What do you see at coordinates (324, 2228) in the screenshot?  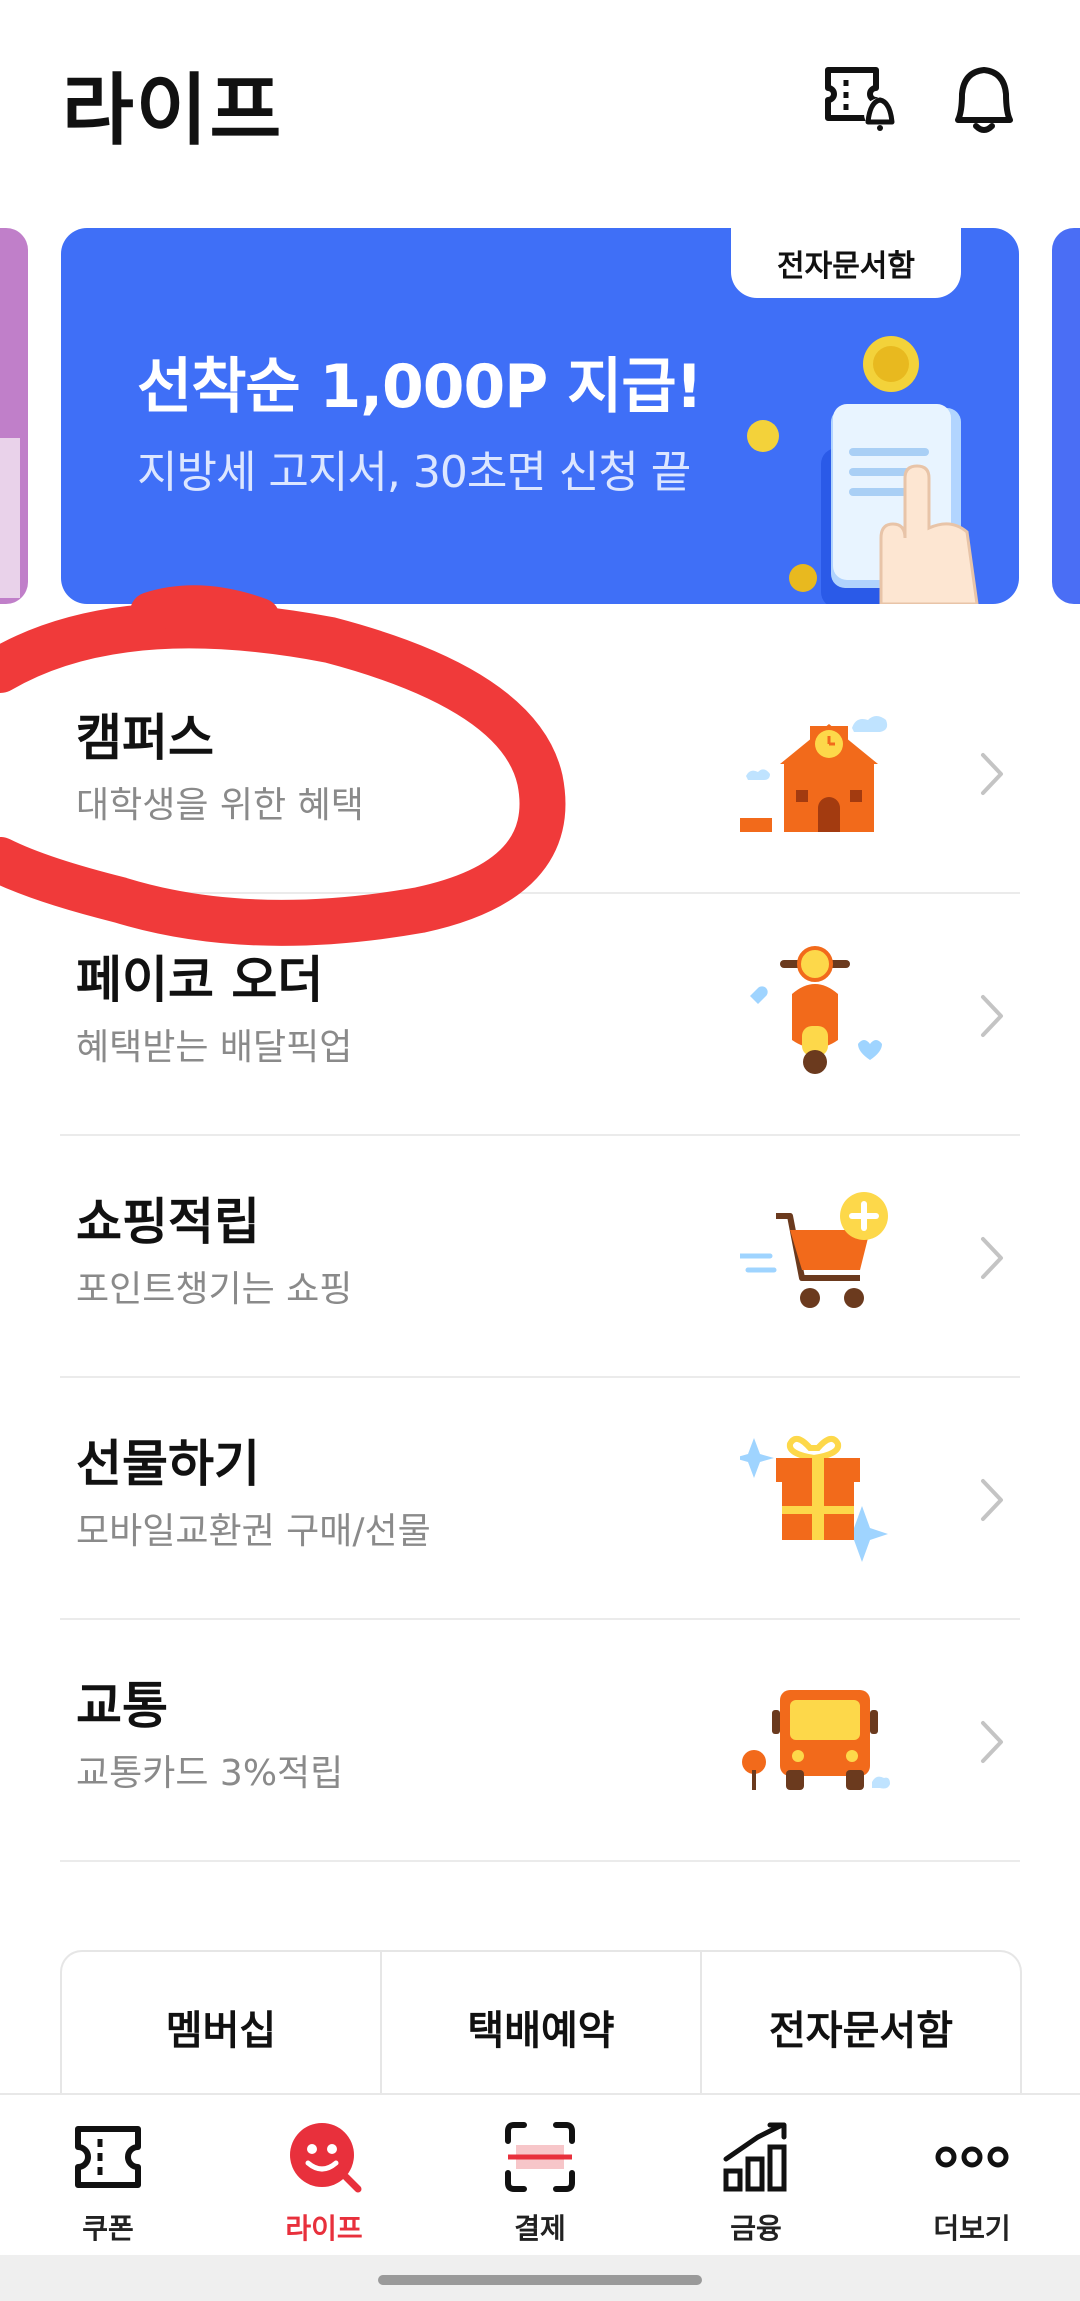 I see `nav-label: 라이프` at bounding box center [324, 2228].